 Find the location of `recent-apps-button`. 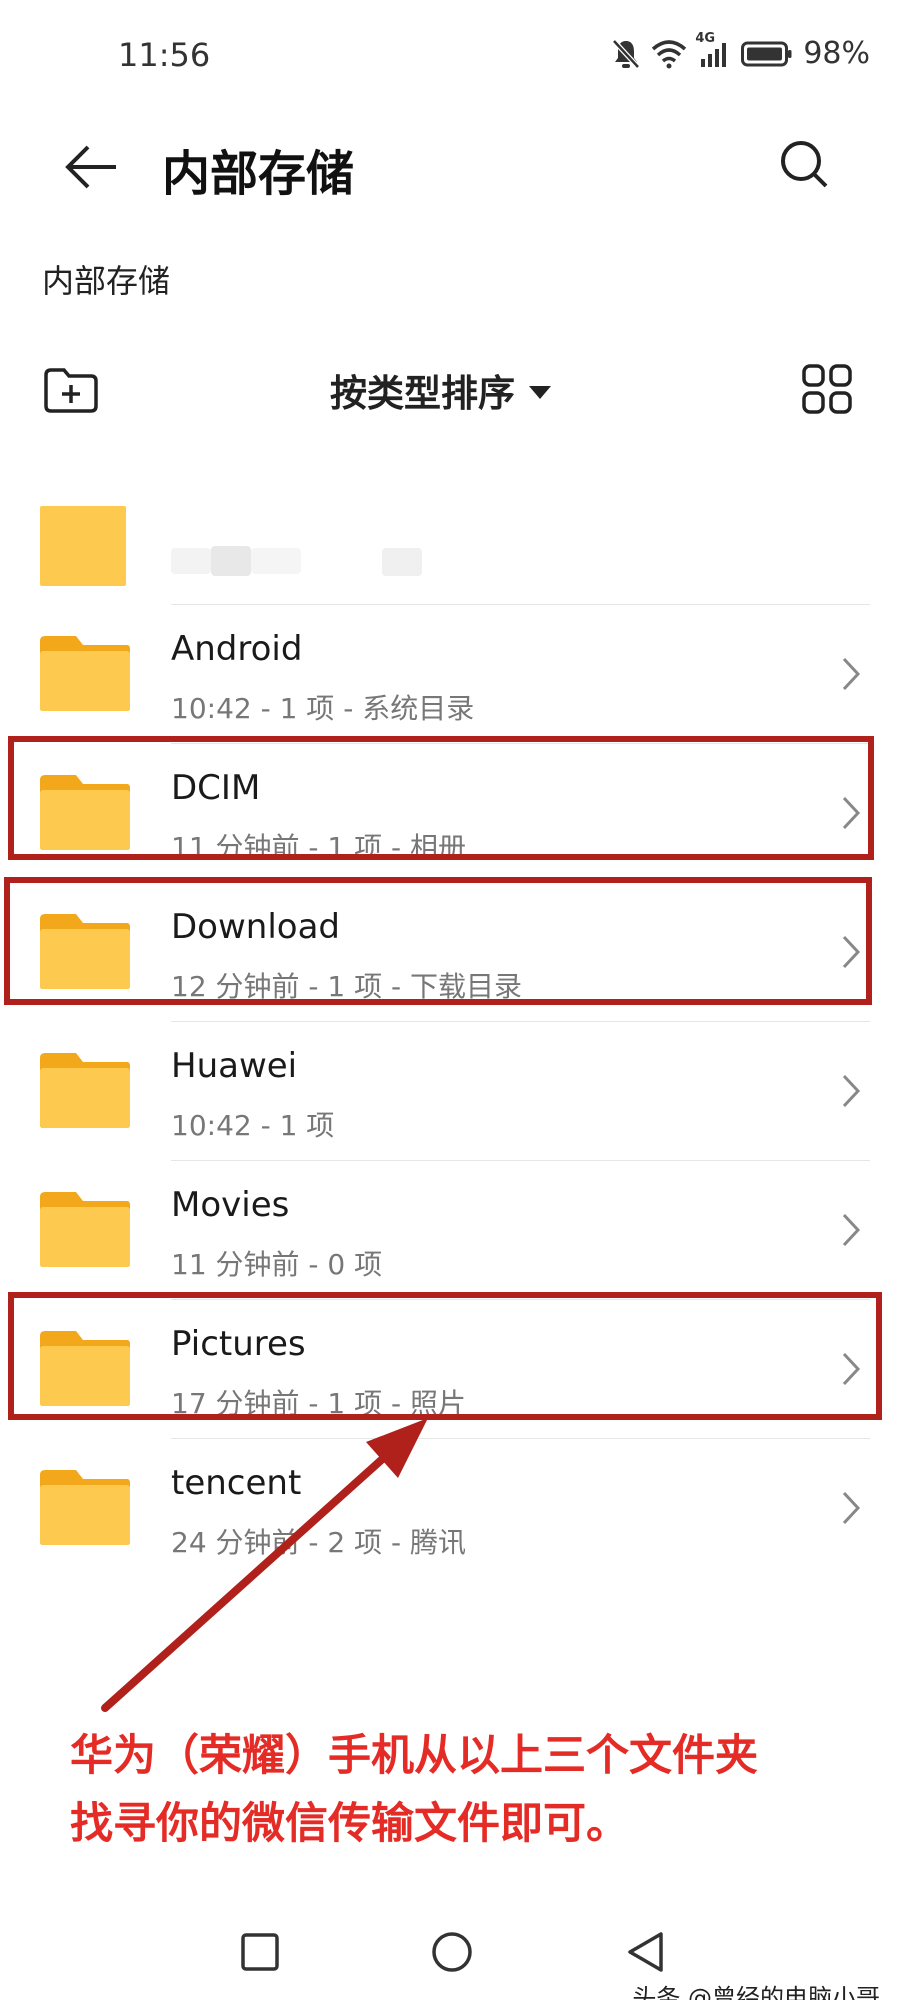

recent-apps-button is located at coordinates (260, 1952).